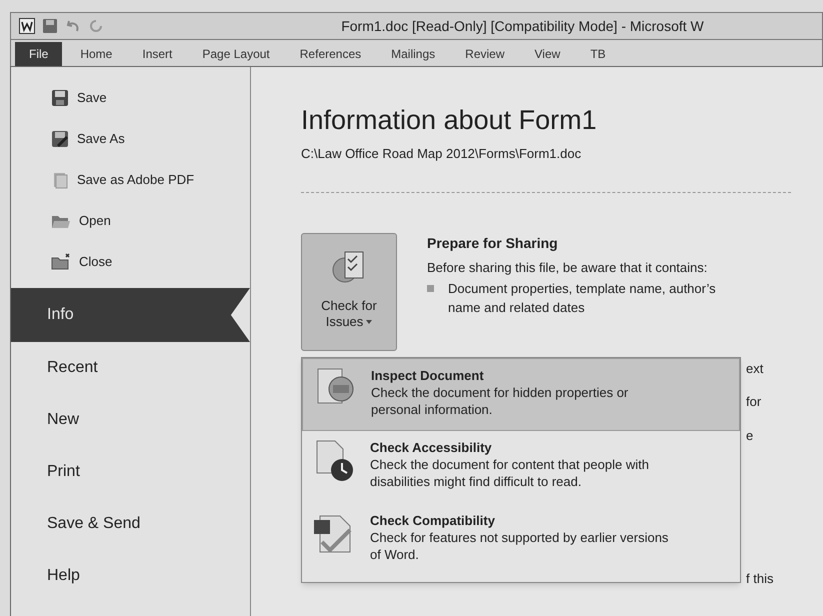 Image resolution: width=823 pixels, height=616 pixels. What do you see at coordinates (73, 26) in the screenshot?
I see `undo-icon` at bounding box center [73, 26].